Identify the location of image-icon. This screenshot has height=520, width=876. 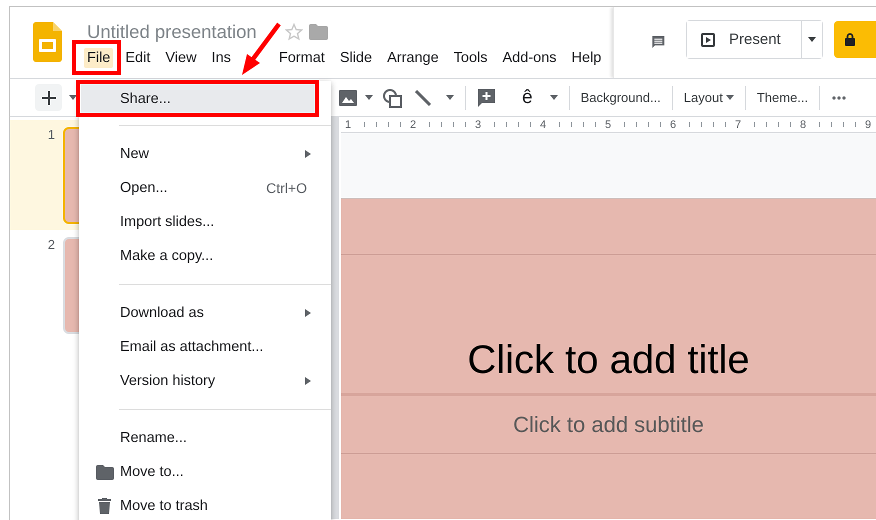
(348, 98).